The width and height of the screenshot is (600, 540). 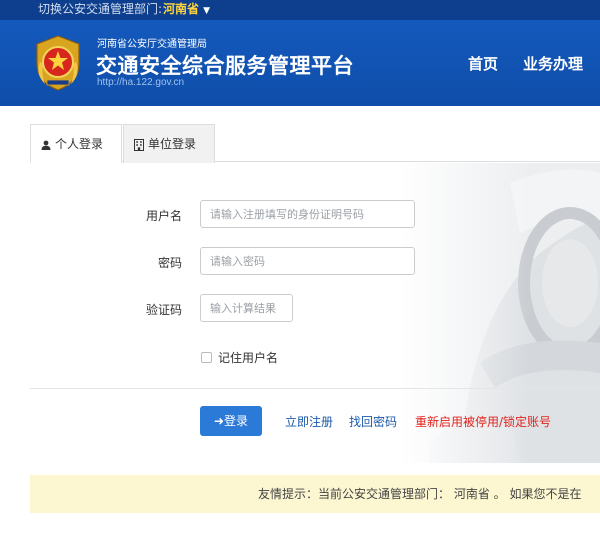 What do you see at coordinates (307, 261) in the screenshot?
I see `password-input` at bounding box center [307, 261].